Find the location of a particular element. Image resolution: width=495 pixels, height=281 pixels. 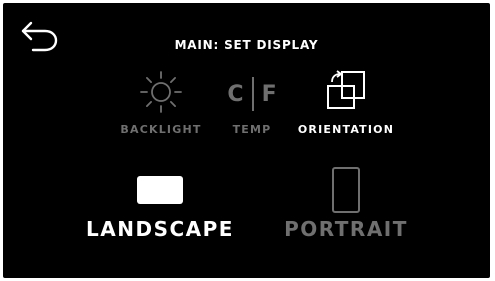

menu-item-label: TEMP is located at coordinates (252, 129).